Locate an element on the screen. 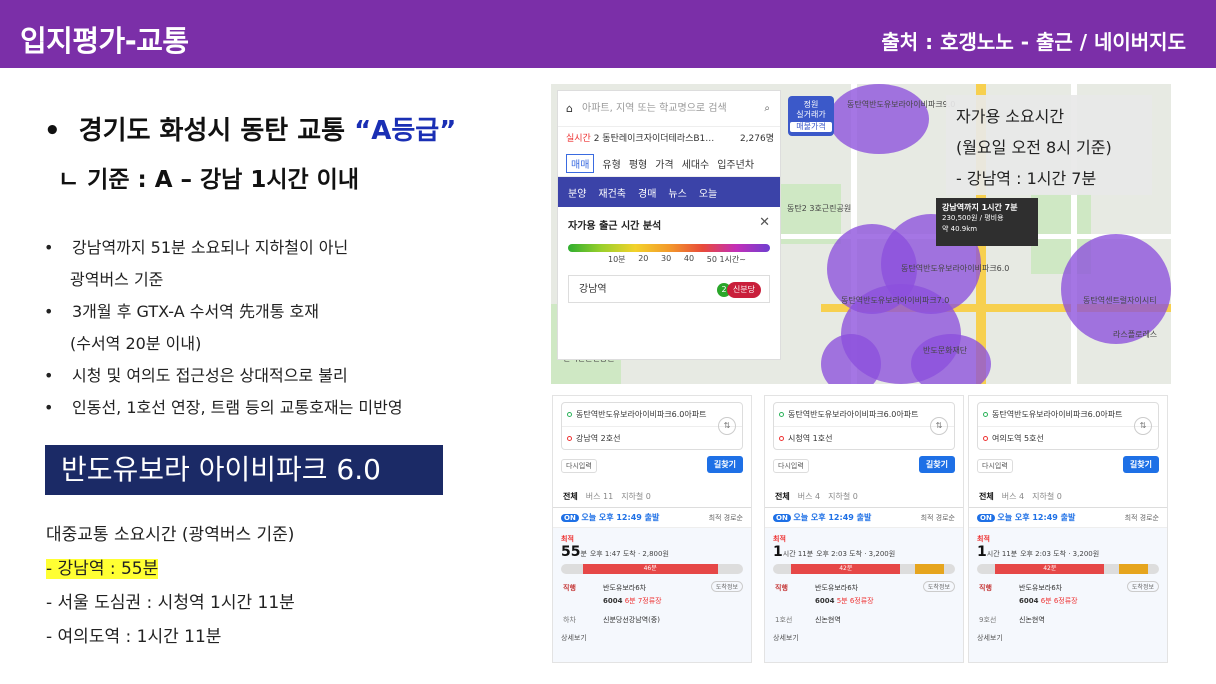 The width and height of the screenshot is (1216, 684). map-search: ⌂ 아파트, 지역 또는 학교명으로 검색 ⌕ is located at coordinates (669, 109).